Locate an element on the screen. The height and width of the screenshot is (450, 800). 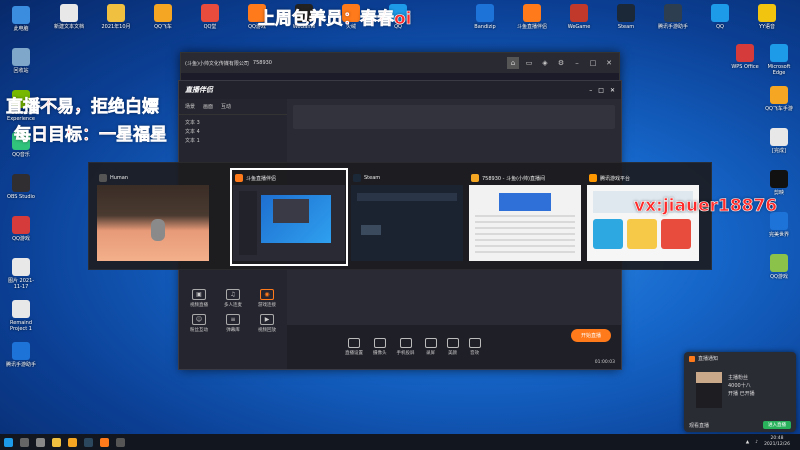
desktop-icon: Microsoft Edge is located at coordinates (779, 60).